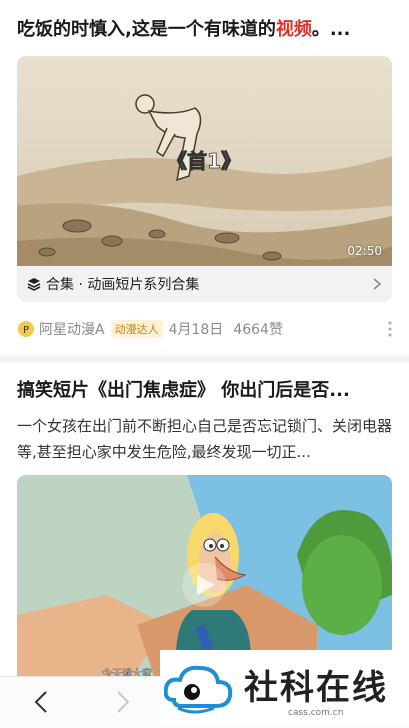 The image size is (409, 728). What do you see at coordinates (390, 329) in the screenshot?
I see `more-vertical-icon` at bounding box center [390, 329].